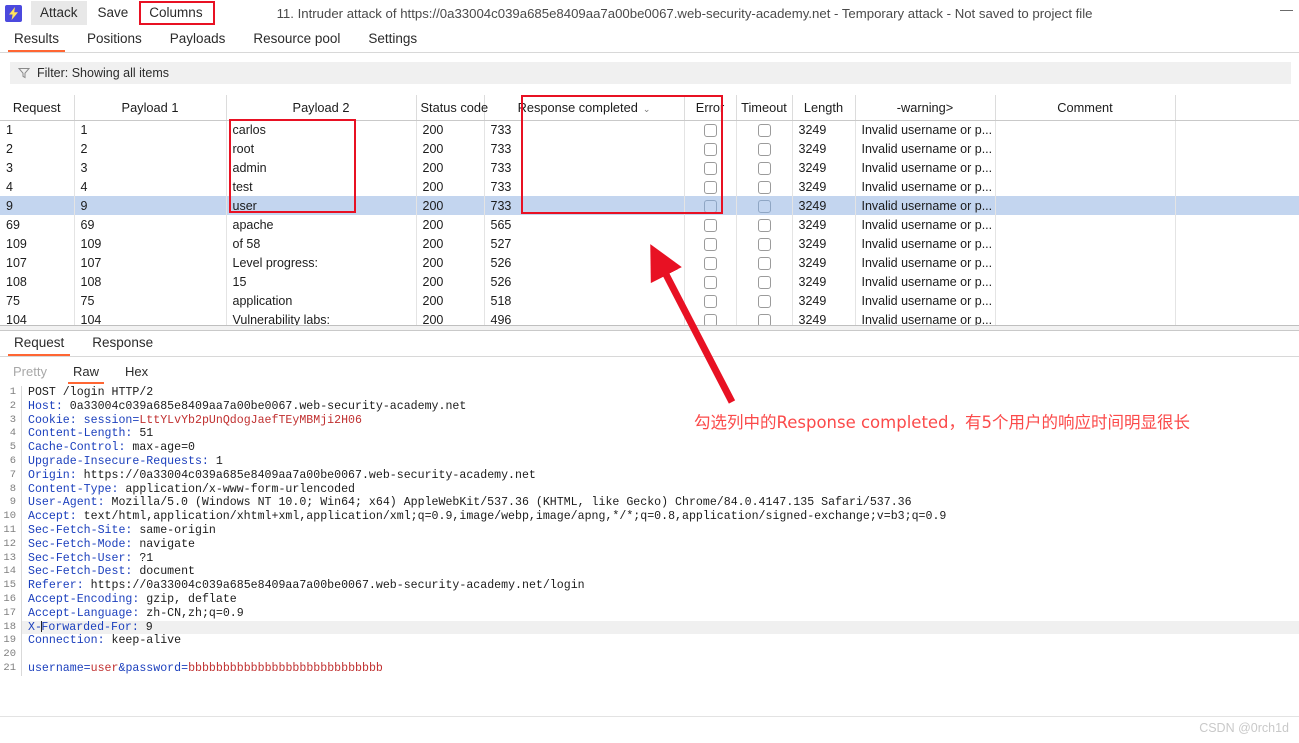  What do you see at coordinates (321, 300) in the screenshot?
I see `cell-payload2: application` at bounding box center [321, 300].